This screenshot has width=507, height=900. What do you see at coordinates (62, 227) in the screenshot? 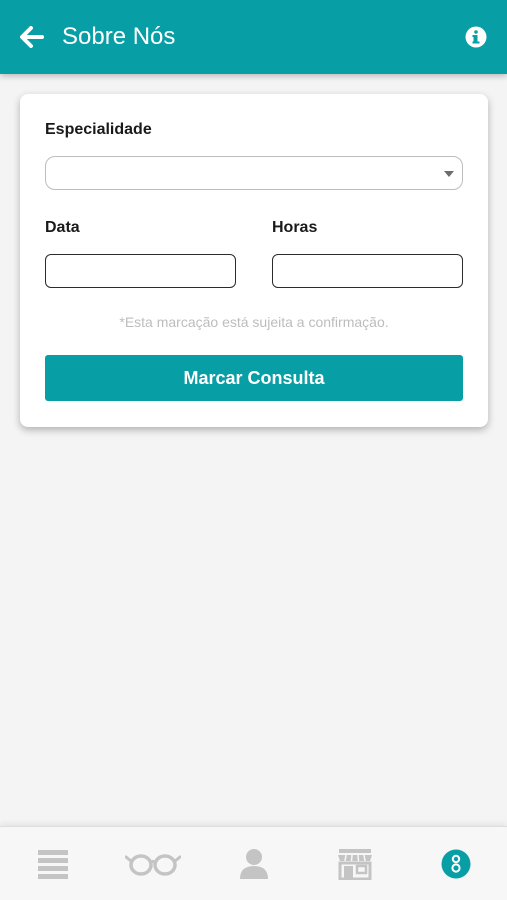
I see `date-label: Data` at bounding box center [62, 227].